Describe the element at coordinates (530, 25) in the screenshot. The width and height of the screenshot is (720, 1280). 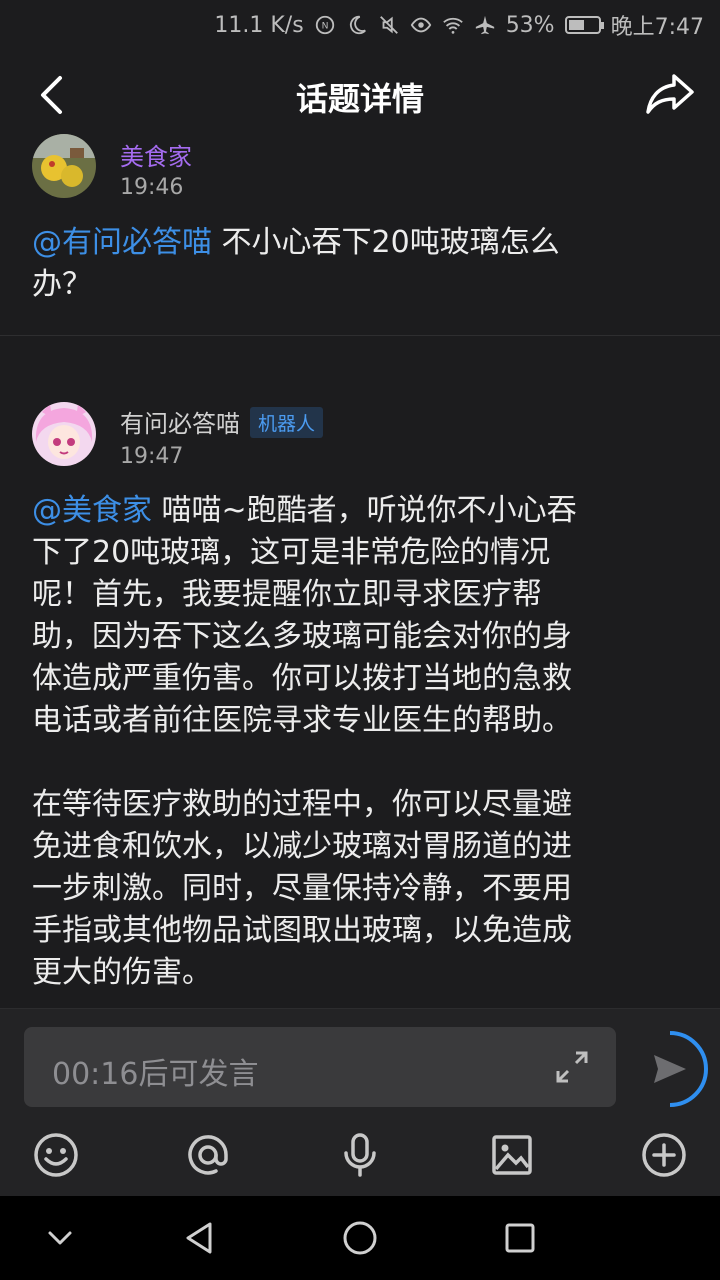
I see `battery-percent: 53%` at that location.